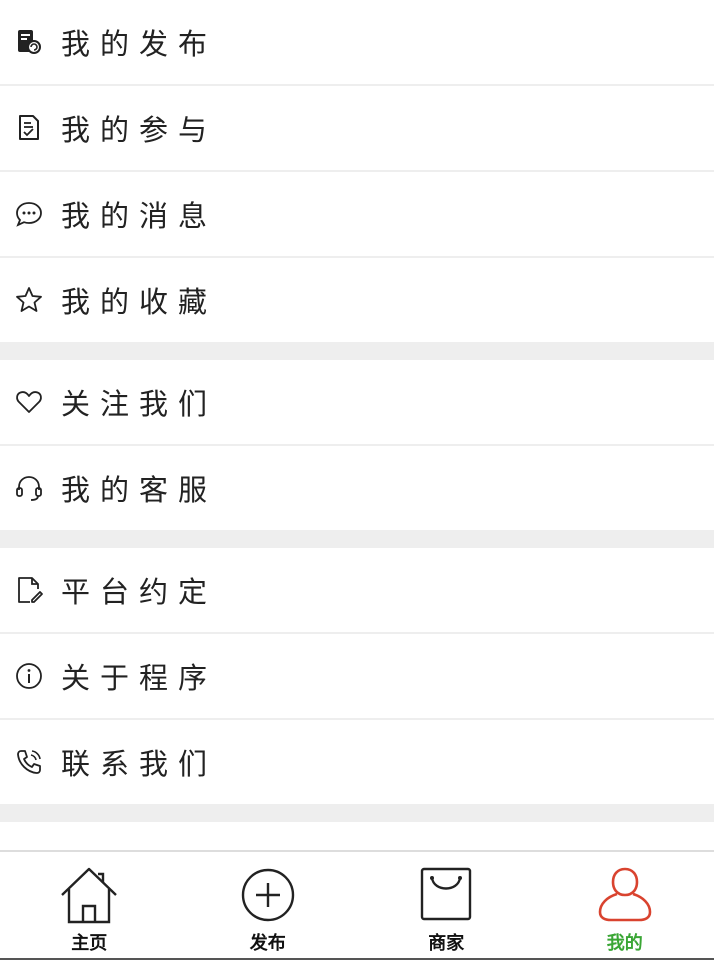  What do you see at coordinates (29, 488) in the screenshot?
I see `headset-icon` at bounding box center [29, 488].